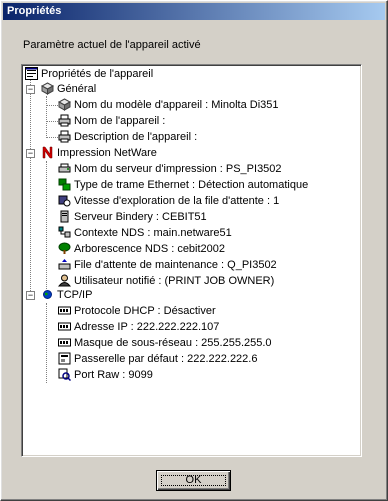 The image size is (388, 501). I want to click on subnet-mask-text: Masque de sous-réseau : 255.255.255.0, so click(173, 343).